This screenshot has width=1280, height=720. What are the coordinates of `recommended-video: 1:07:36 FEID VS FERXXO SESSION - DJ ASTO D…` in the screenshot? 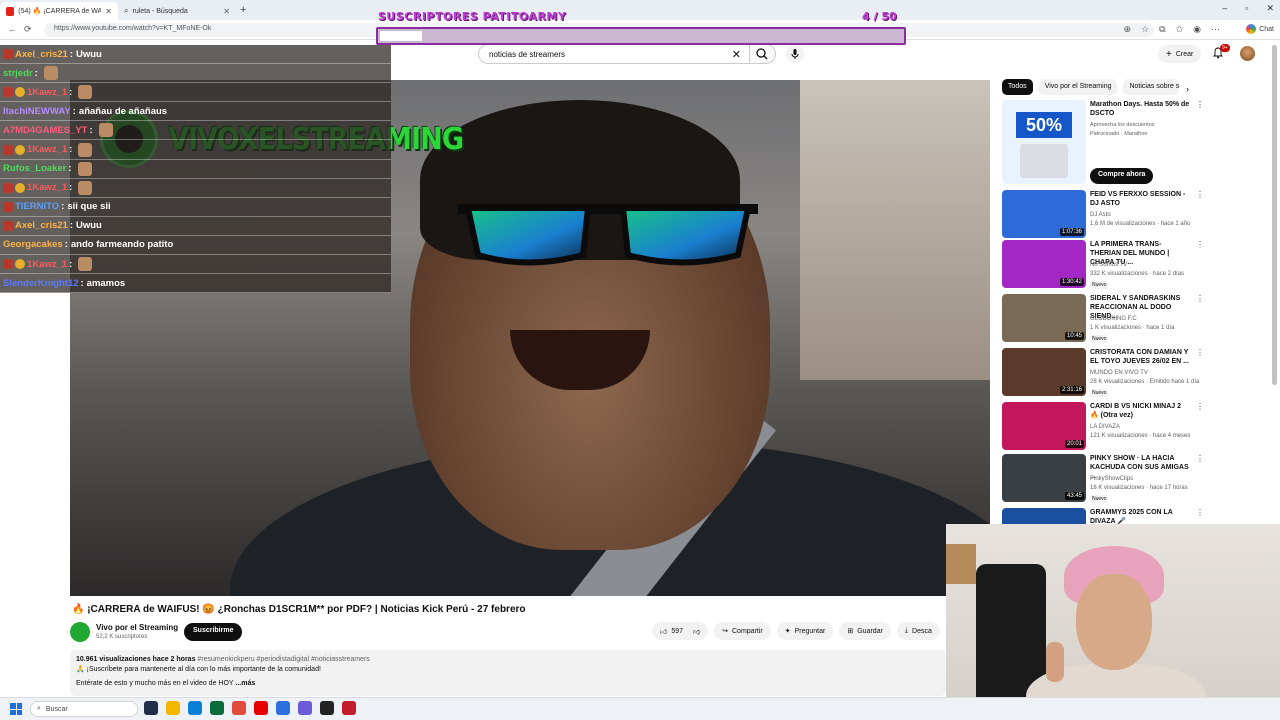 It's located at (1103, 215).